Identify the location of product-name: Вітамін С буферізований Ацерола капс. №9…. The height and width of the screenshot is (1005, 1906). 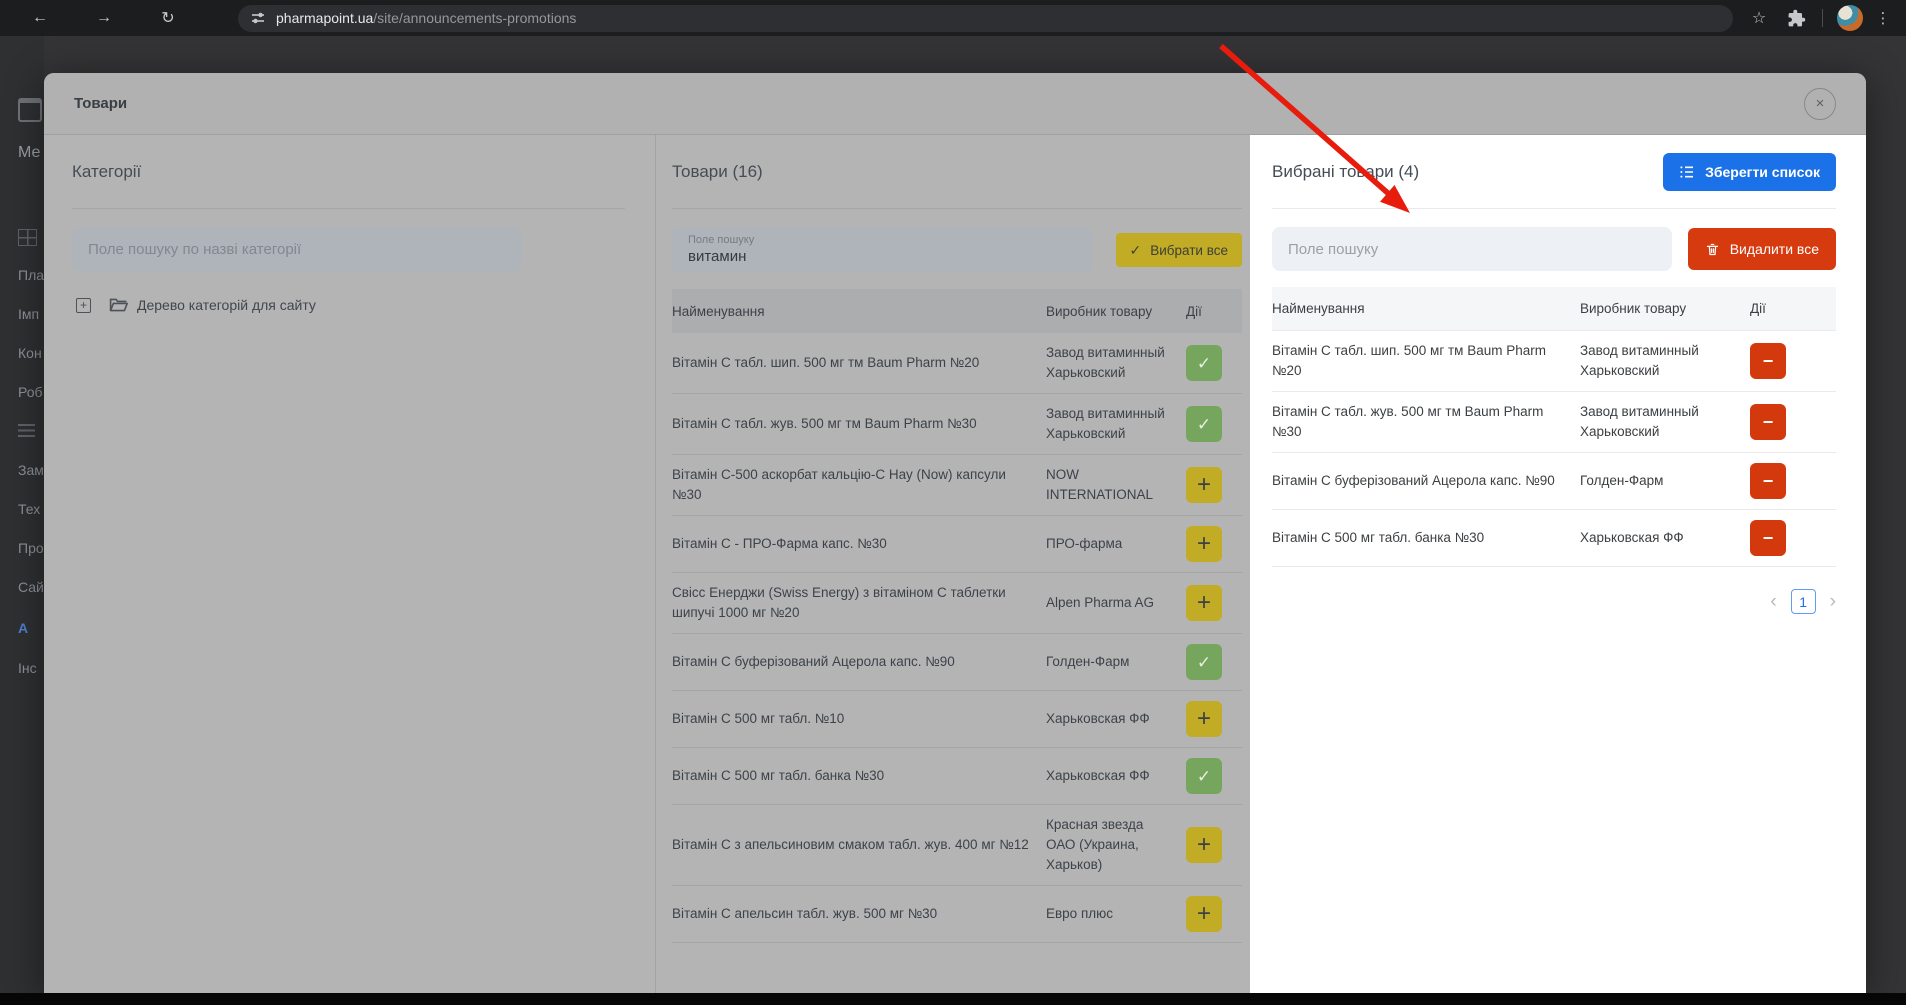
(813, 661).